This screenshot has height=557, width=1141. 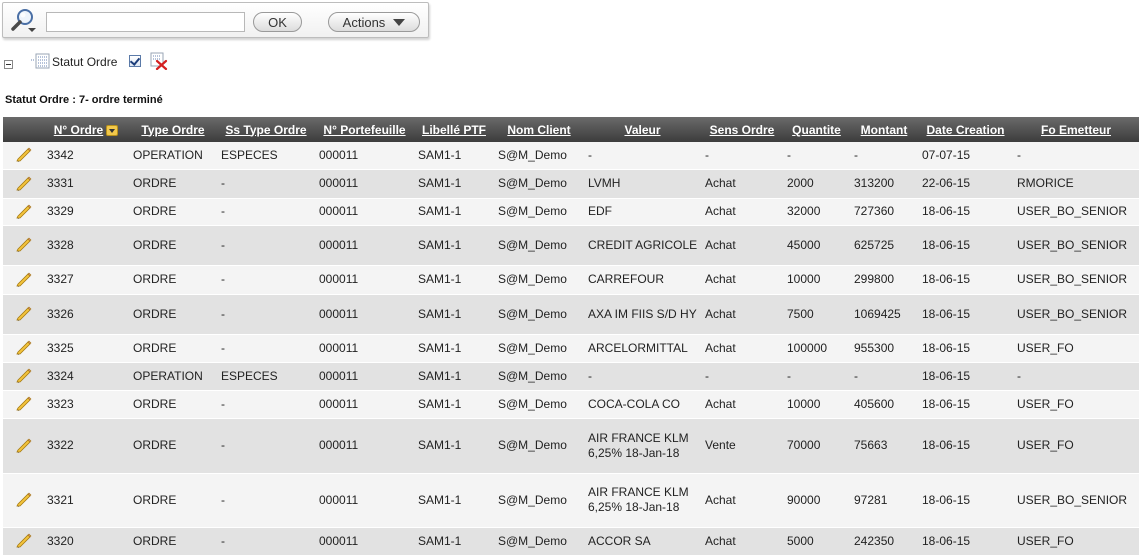 I want to click on column-header-no-ordre: N° Ordre, so click(x=86, y=129).